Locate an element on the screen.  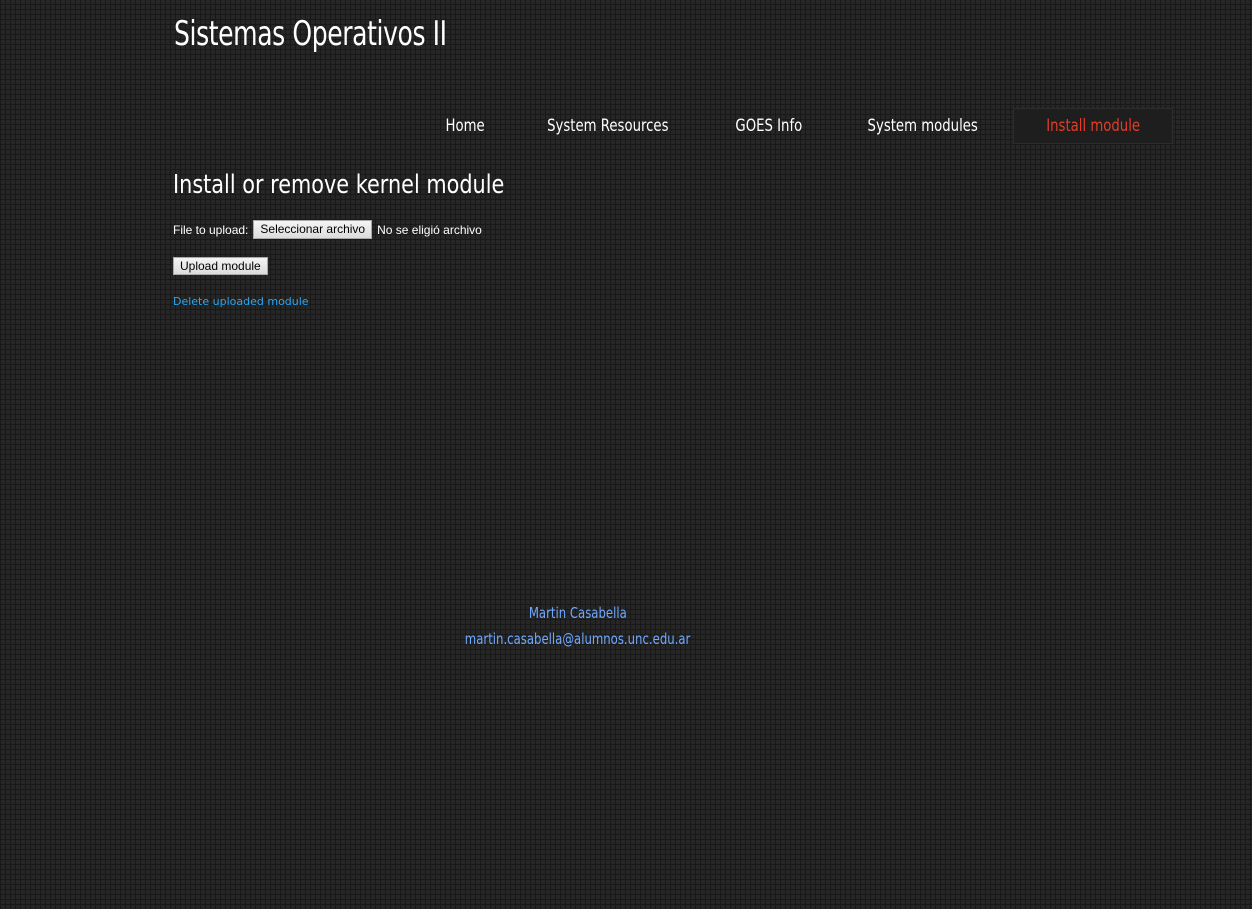
nav-item-system-modules: System modules is located at coordinates (922, 126).